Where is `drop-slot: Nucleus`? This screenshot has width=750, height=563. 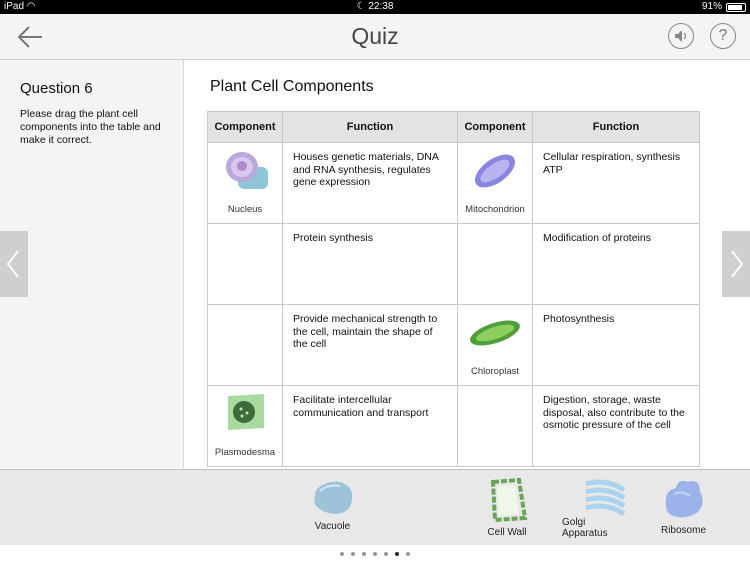
drop-slot: Nucleus is located at coordinates (245, 183).